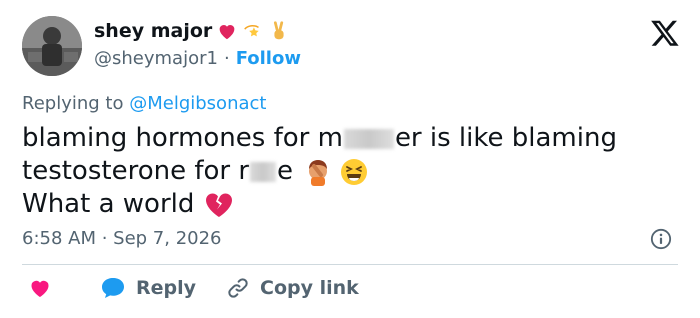  What do you see at coordinates (665, 33) in the screenshot?
I see `x-logo-icon` at bounding box center [665, 33].